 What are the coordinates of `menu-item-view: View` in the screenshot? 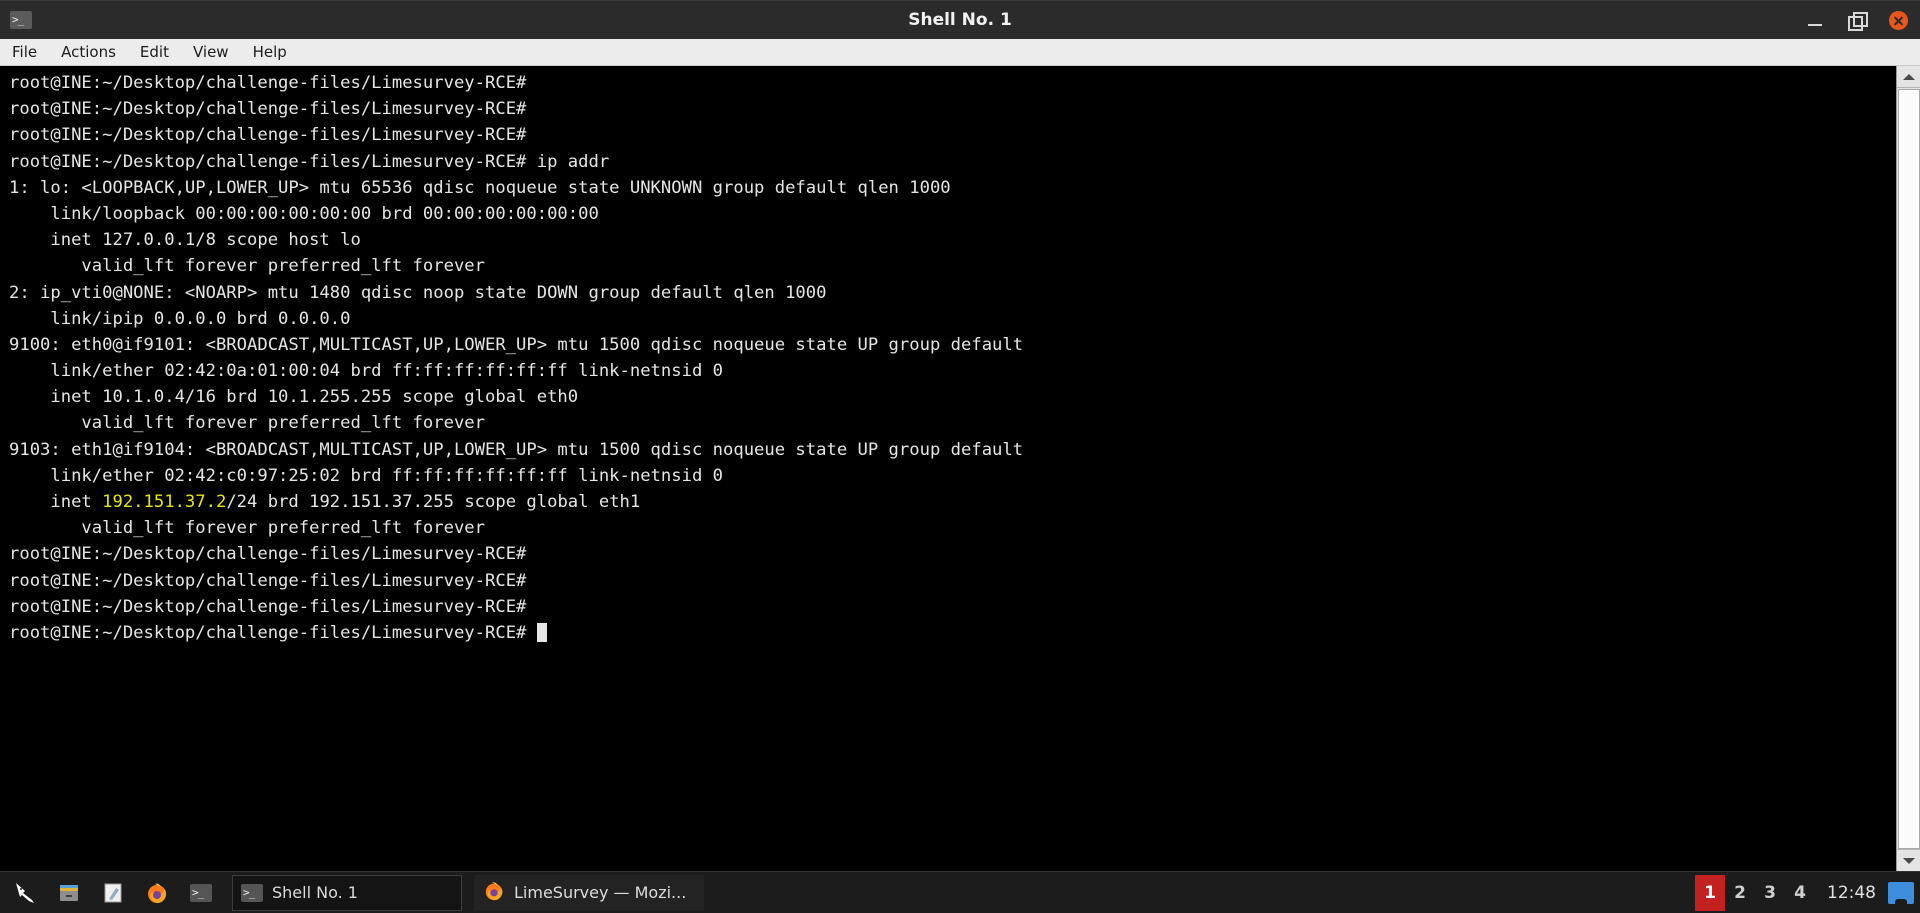 It's located at (211, 52).